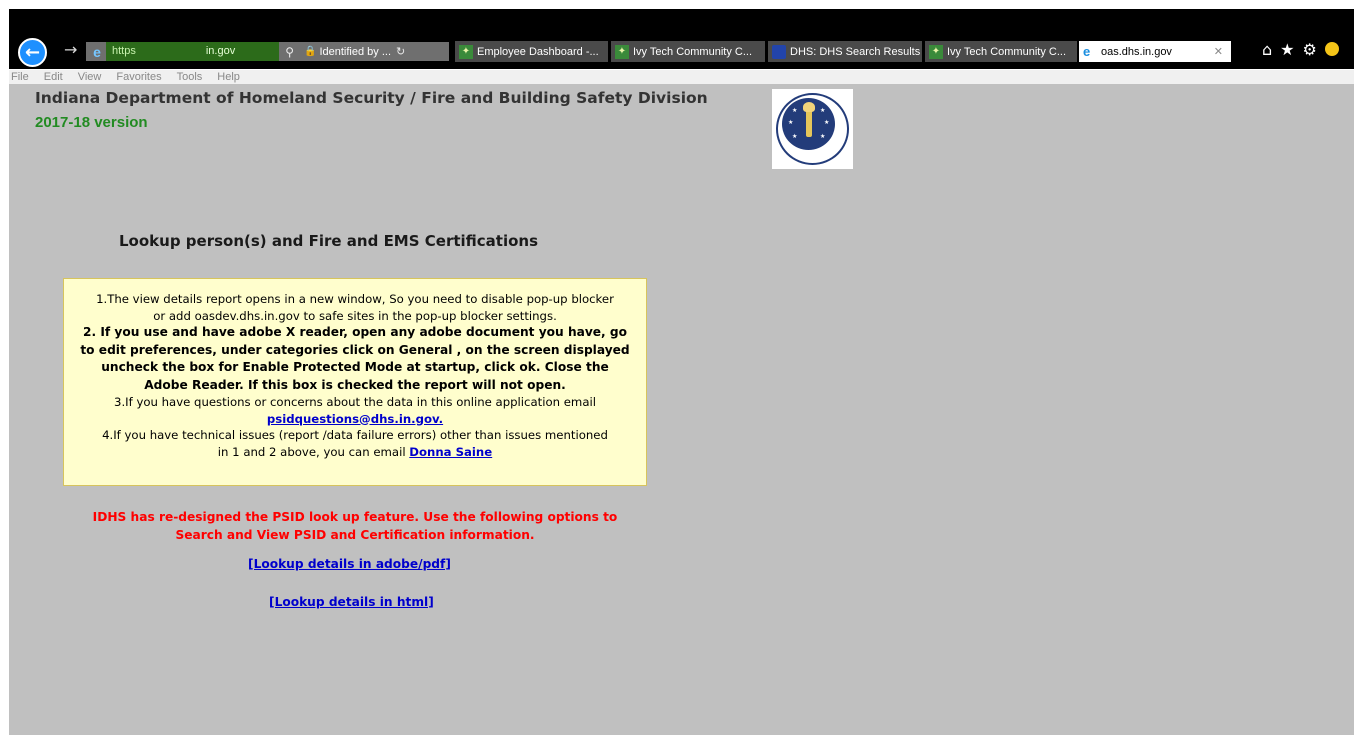 The height and width of the screenshot is (735, 1354). Describe the element at coordinates (53, 77) in the screenshot. I see `menu-edit: Edit` at that location.